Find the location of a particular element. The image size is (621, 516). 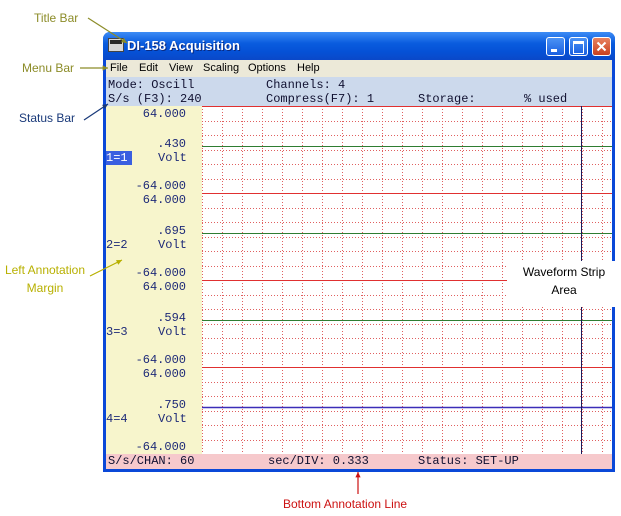

callout-left-margin-1: Left Annotation is located at coordinates (45, 270).